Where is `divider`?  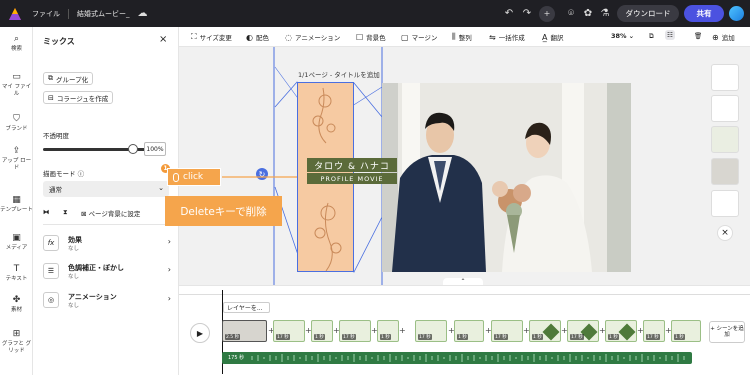
divider is located at coordinates (106, 224).